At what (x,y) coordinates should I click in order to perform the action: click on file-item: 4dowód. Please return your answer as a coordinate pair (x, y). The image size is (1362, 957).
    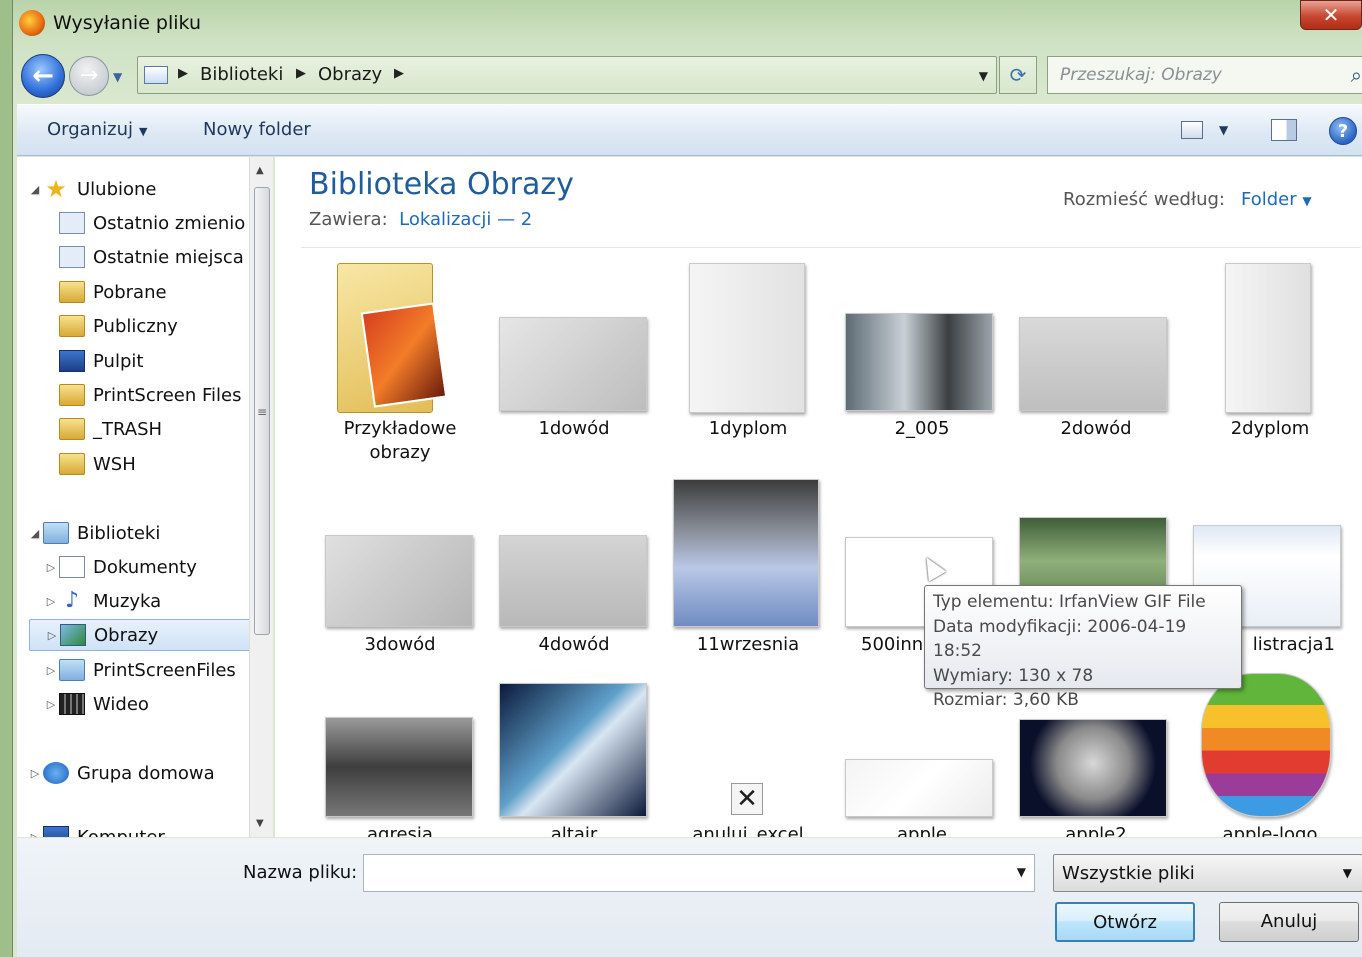
    Looking at the image, I should click on (574, 577).